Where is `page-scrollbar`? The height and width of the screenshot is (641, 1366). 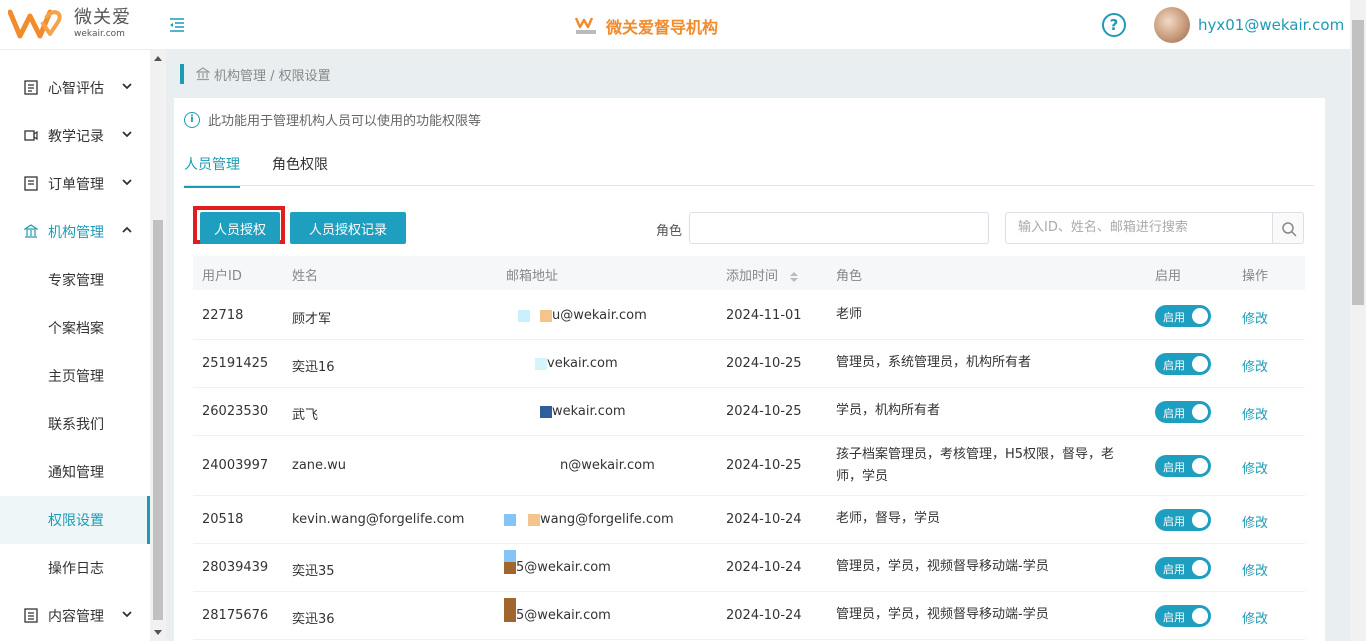 page-scrollbar is located at coordinates (1358, 320).